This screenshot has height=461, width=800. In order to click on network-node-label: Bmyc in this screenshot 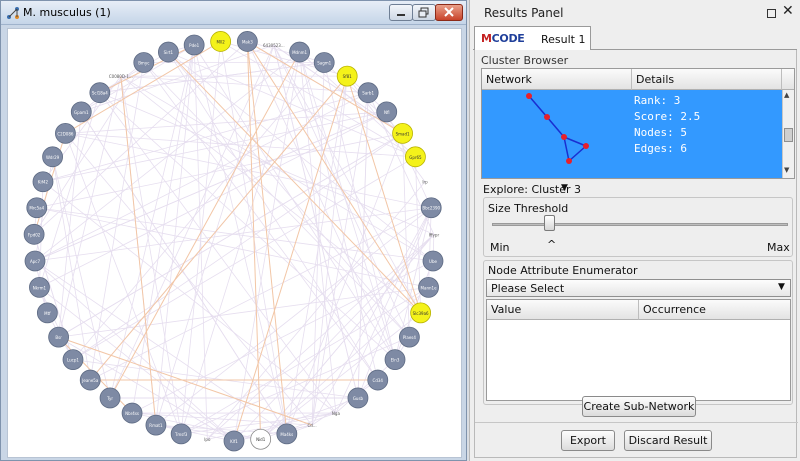, I will do `click(143, 62)`.